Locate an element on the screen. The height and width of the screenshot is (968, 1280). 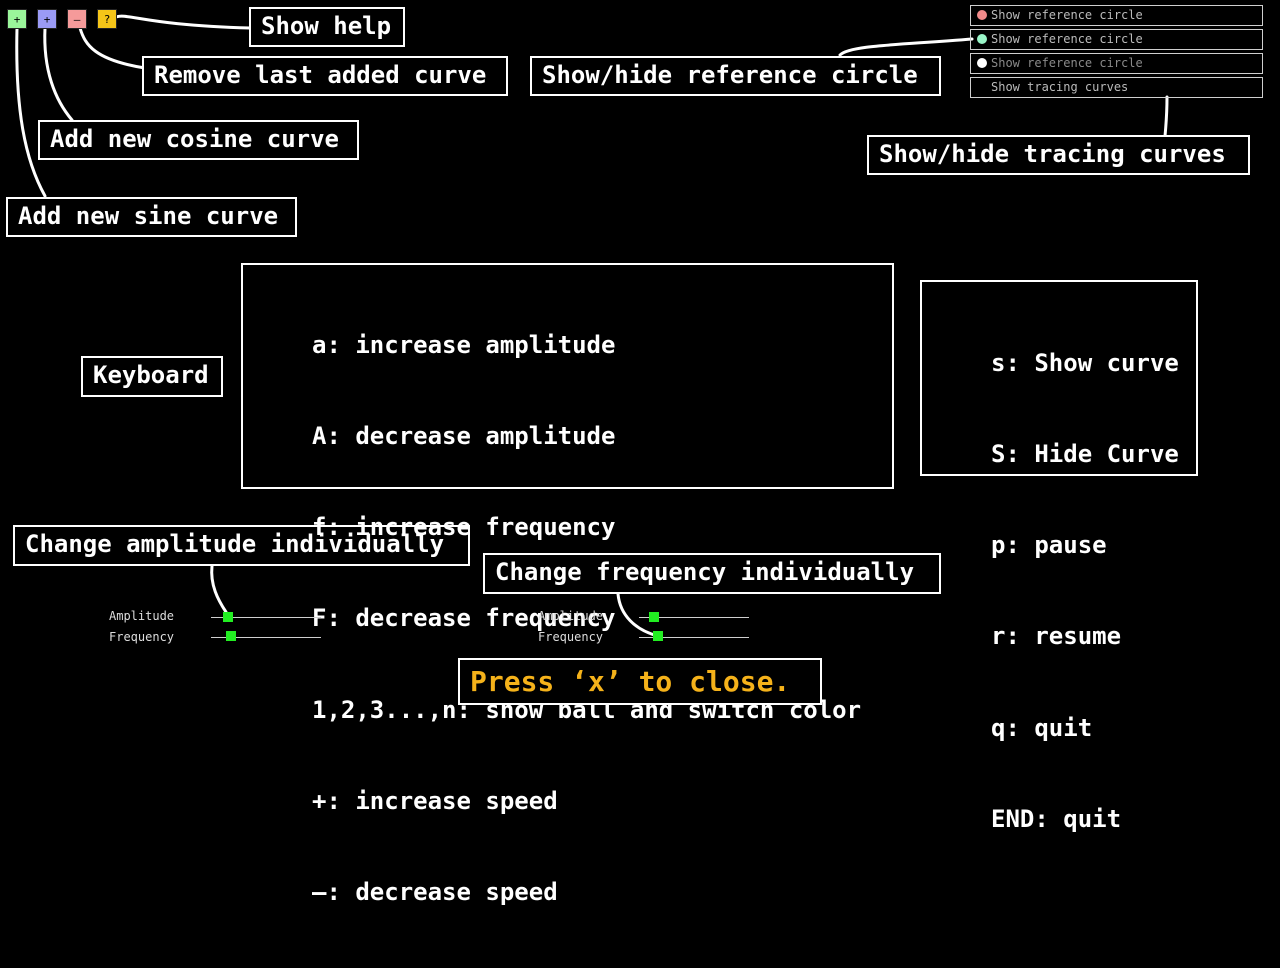
add-sine-button: + is located at coordinates (17, 19).